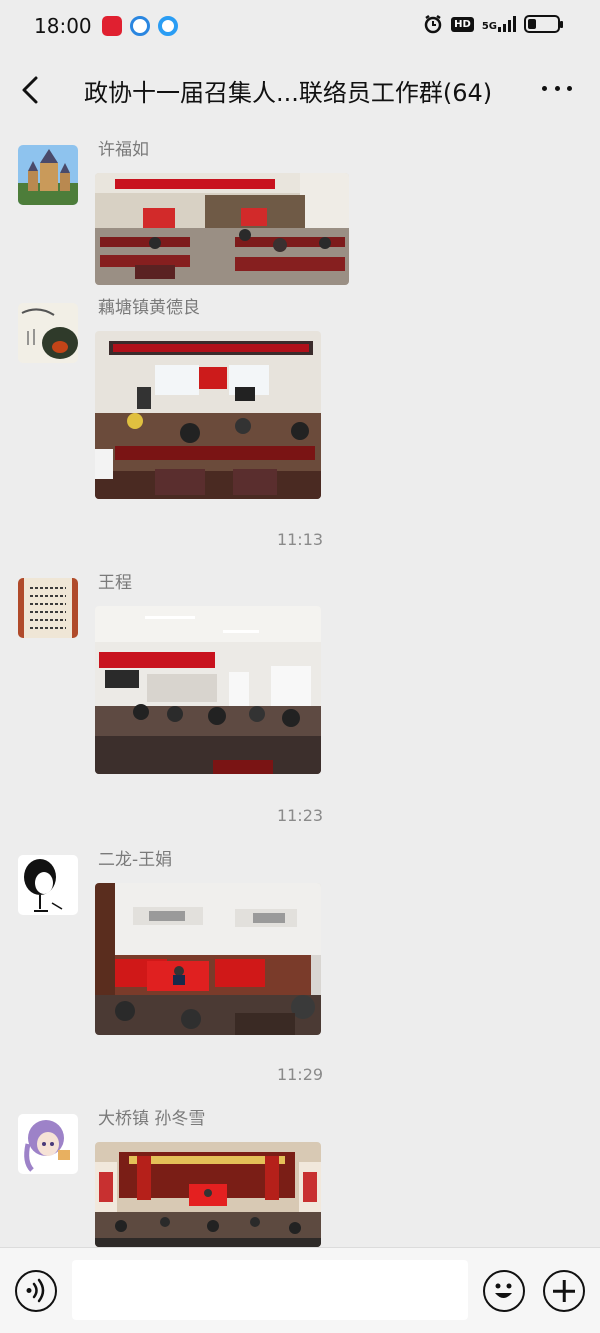 This screenshot has width=600, height=1333. What do you see at coordinates (149, 308) in the screenshot?
I see `sender-name: 藕塘镇黄德良` at bounding box center [149, 308].